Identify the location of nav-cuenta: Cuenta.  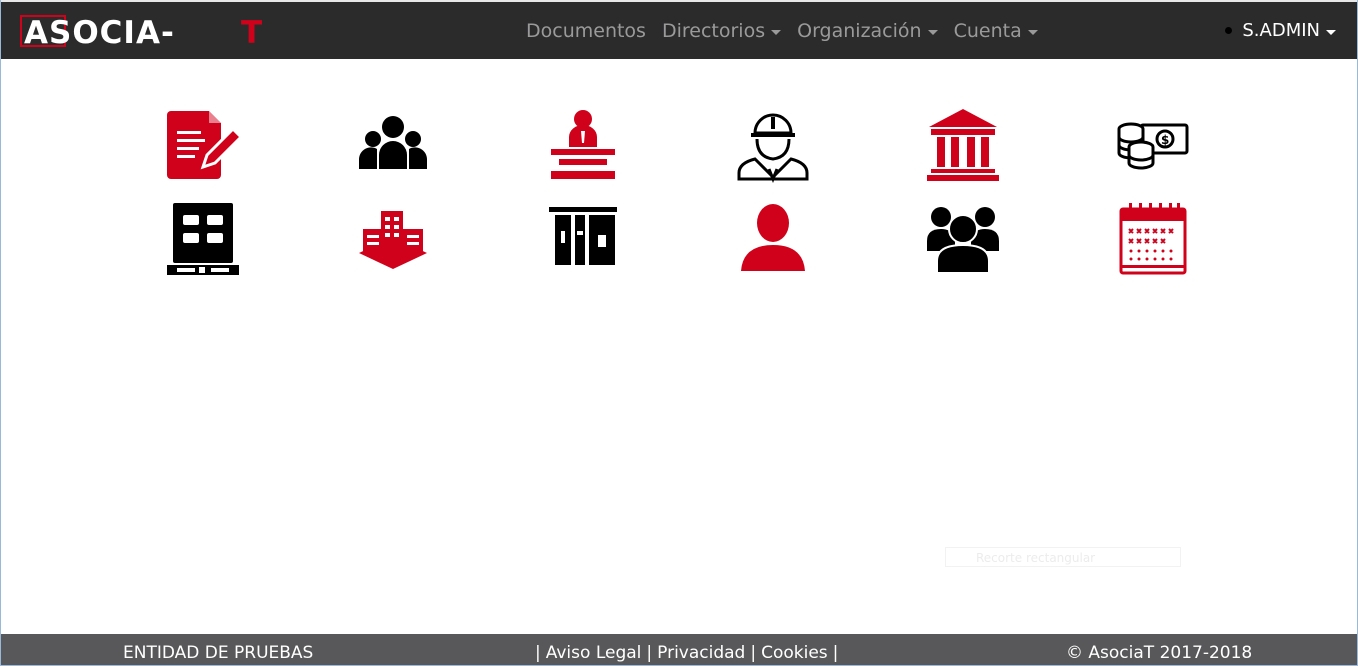
(996, 31).